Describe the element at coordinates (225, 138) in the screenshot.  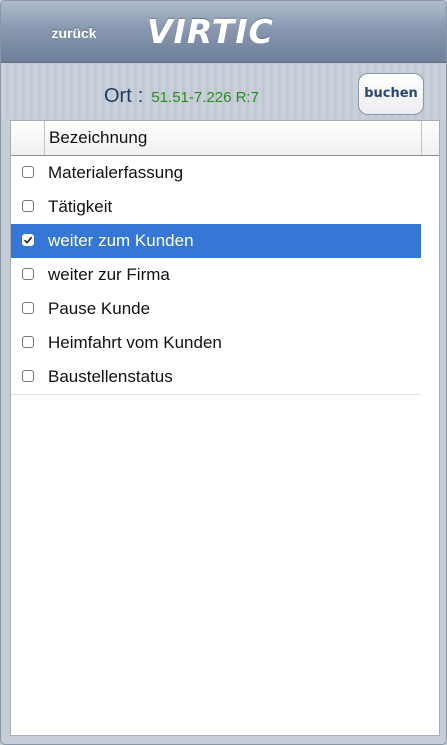
I see `table-header: Bezeichnung` at that location.